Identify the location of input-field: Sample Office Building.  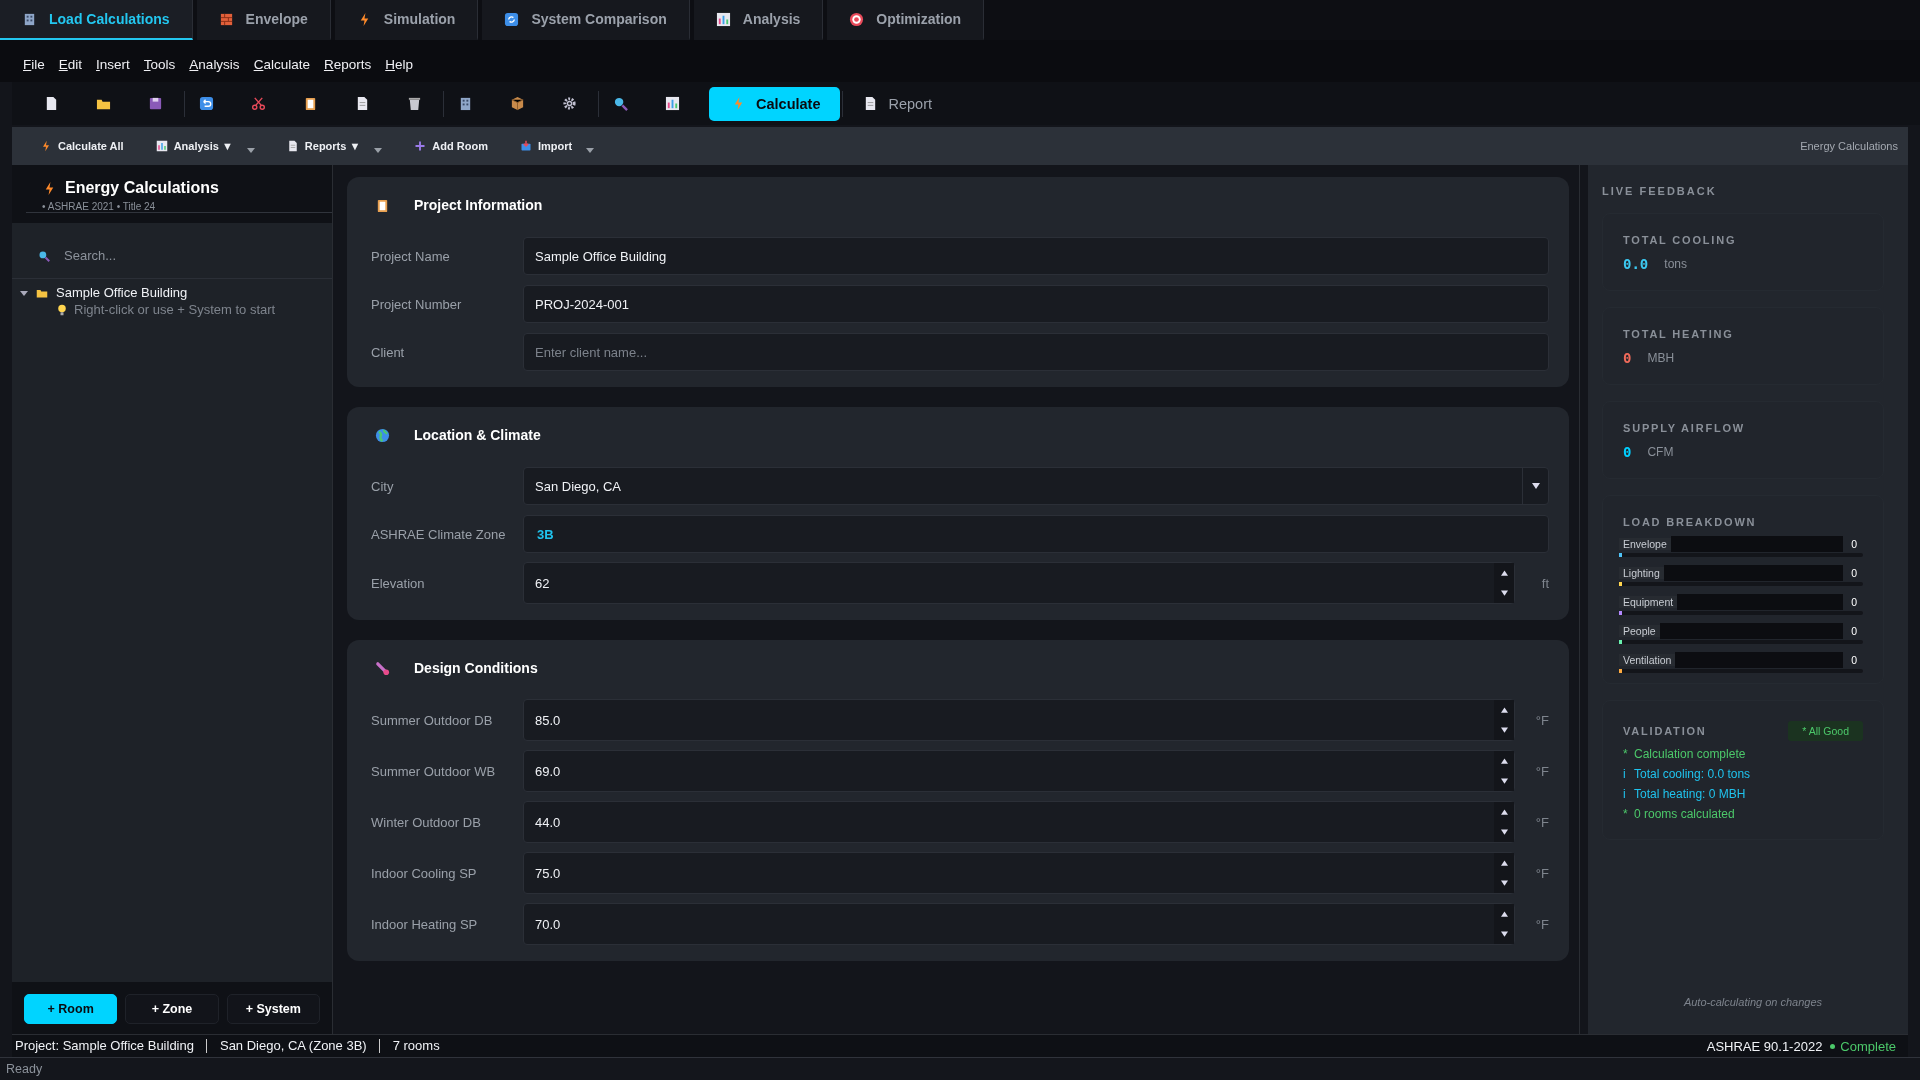
(1036, 256).